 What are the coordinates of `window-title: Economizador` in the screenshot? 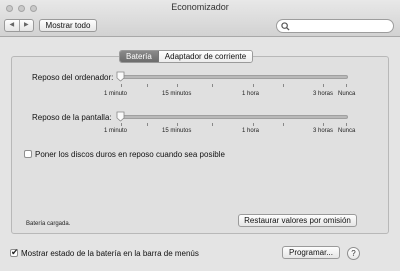 It's located at (200, 7).